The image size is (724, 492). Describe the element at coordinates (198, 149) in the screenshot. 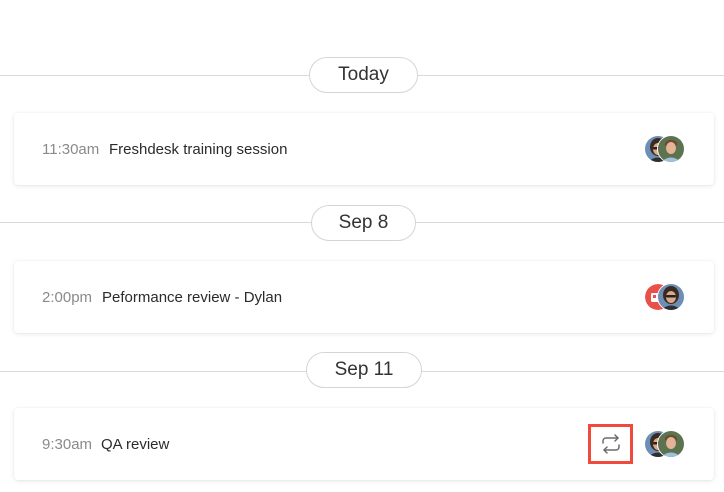

I see `event-title: Freshdesk training session` at that location.